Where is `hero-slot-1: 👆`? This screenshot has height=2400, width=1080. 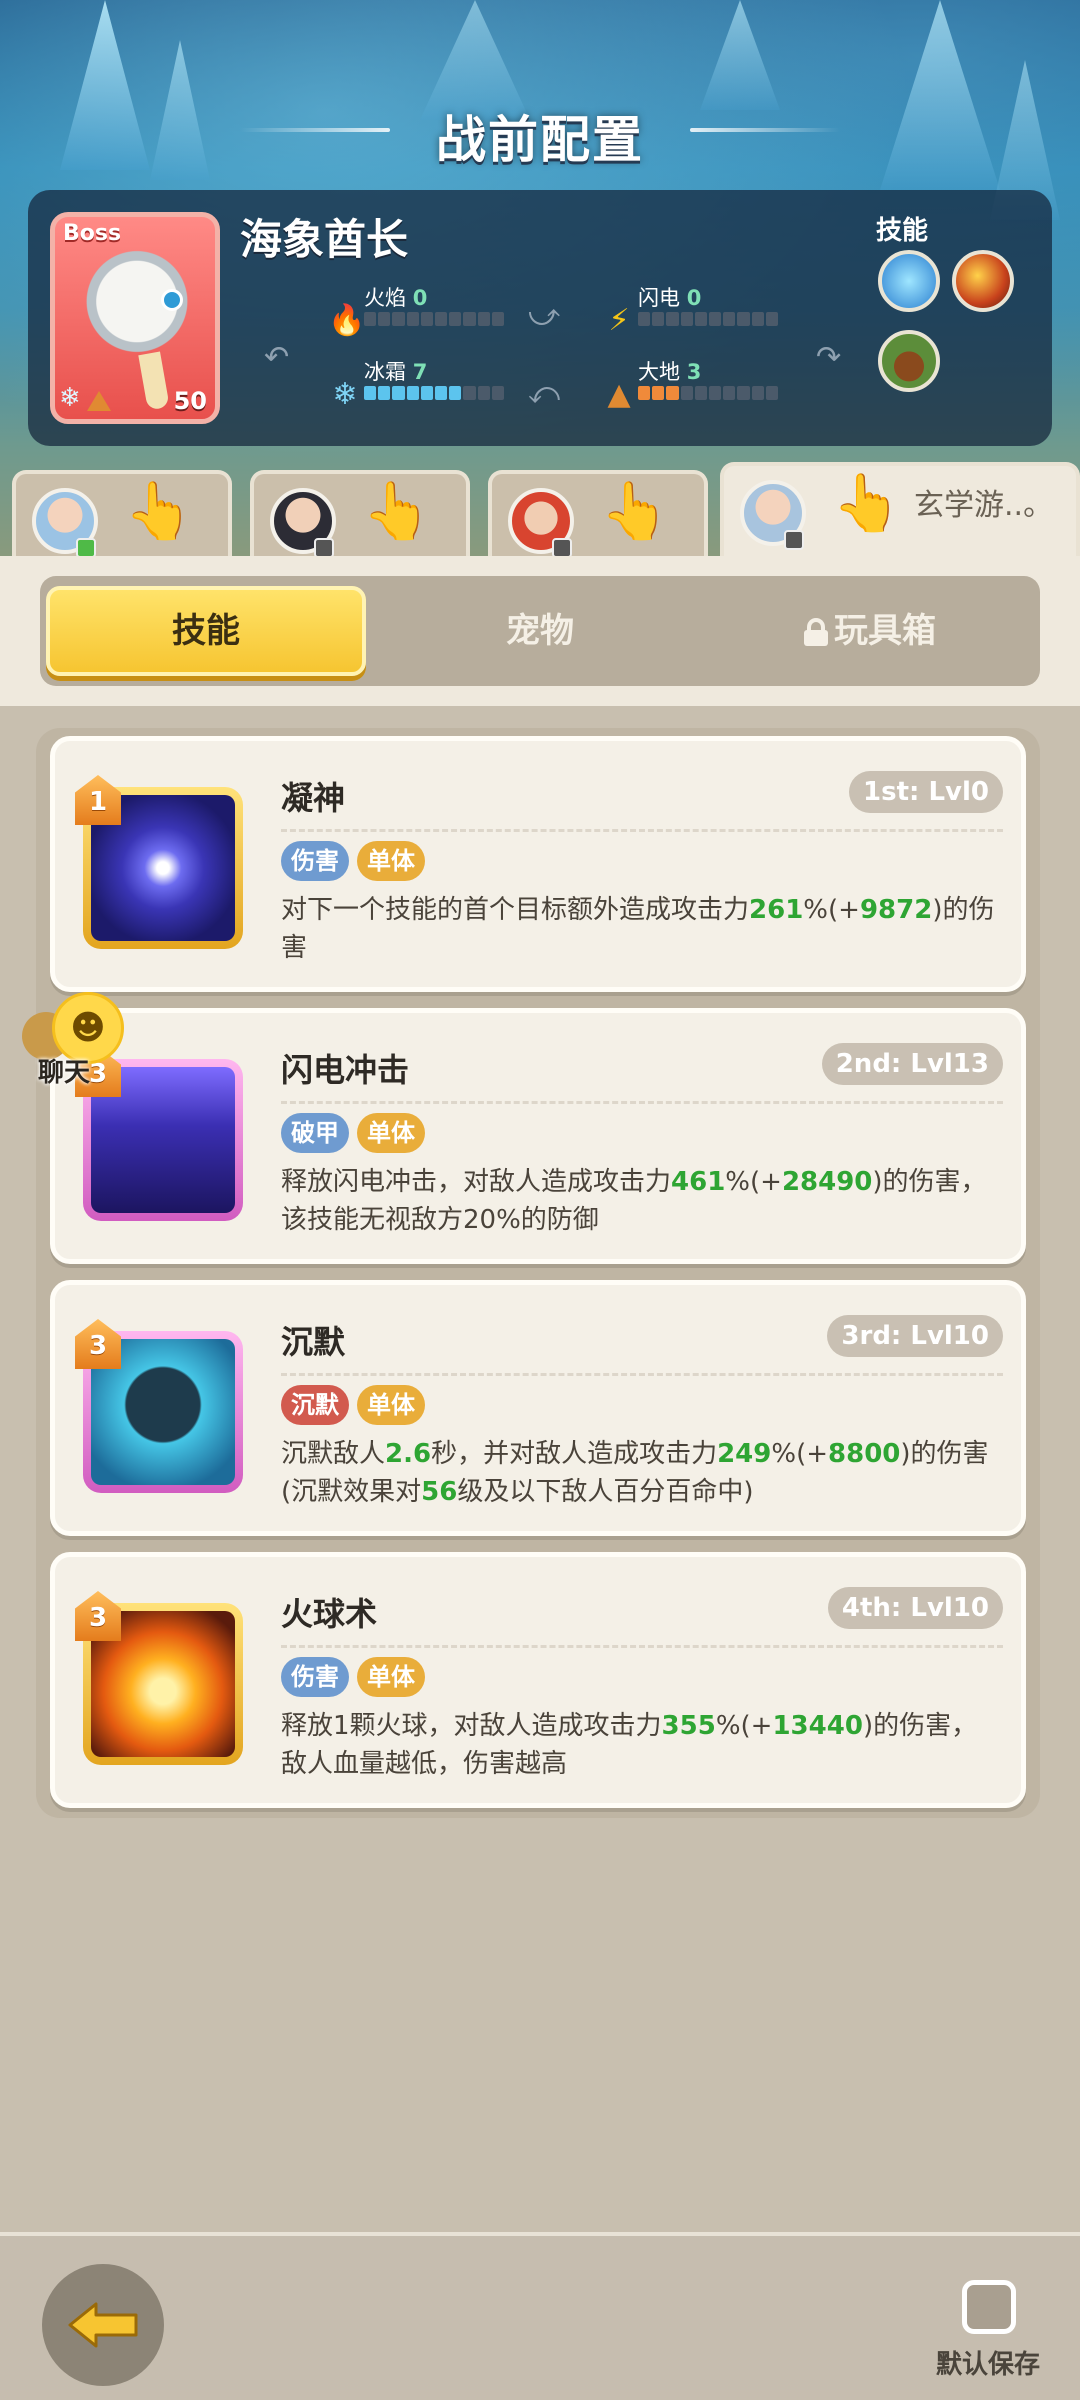 hero-slot-1: 👆 is located at coordinates (122, 516).